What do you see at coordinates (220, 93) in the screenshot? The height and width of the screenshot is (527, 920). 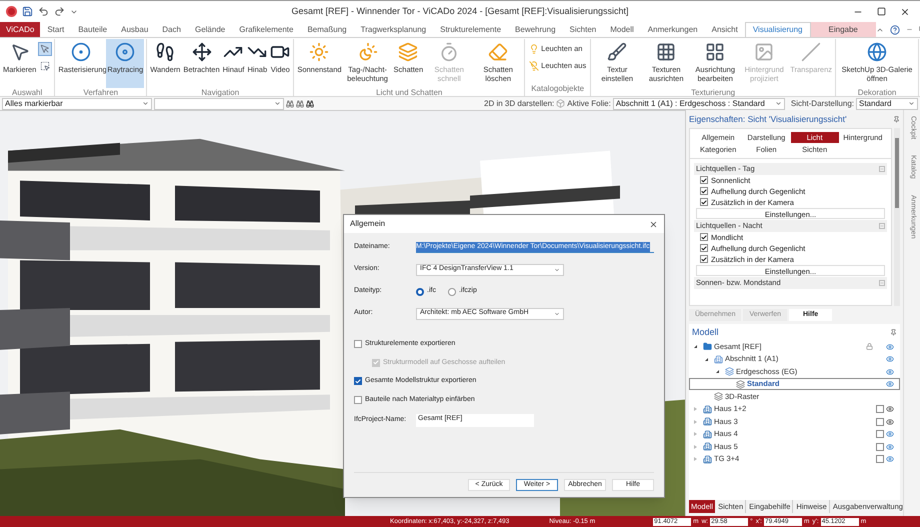 I see `ribbon-group-label: Navigation` at bounding box center [220, 93].